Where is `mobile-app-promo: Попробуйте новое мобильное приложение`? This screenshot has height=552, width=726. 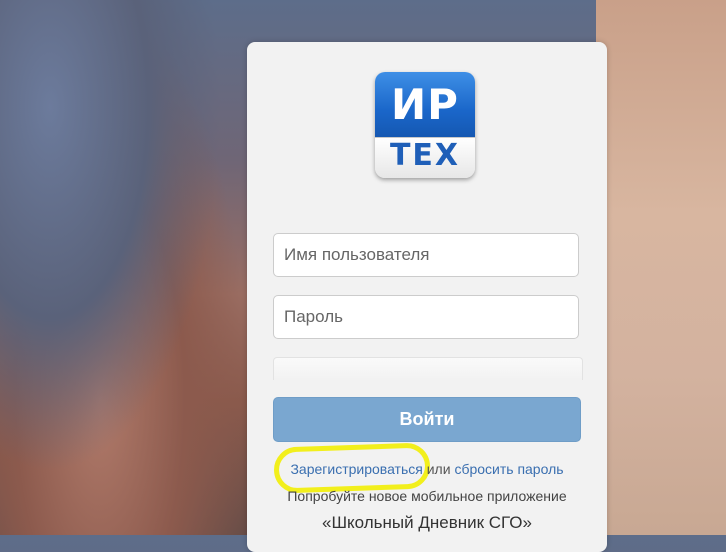
mobile-app-promo: Попробуйте новое мобильное приложение is located at coordinates (427, 496).